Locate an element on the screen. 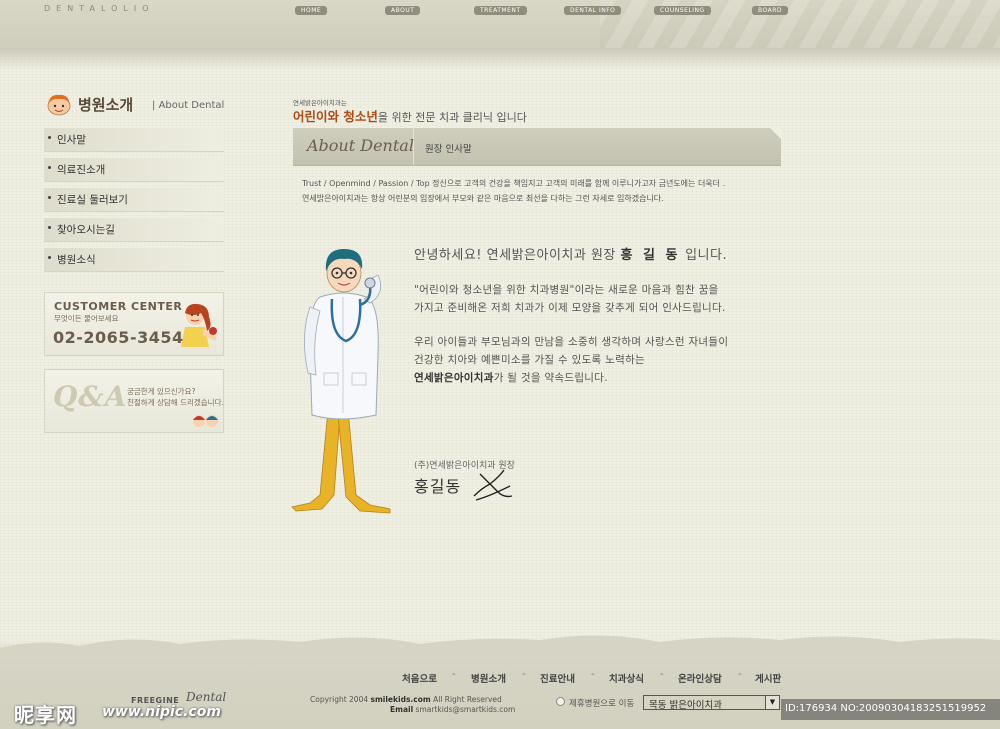  family-site-selected: 목동 밝은아이치과 is located at coordinates (685, 705).